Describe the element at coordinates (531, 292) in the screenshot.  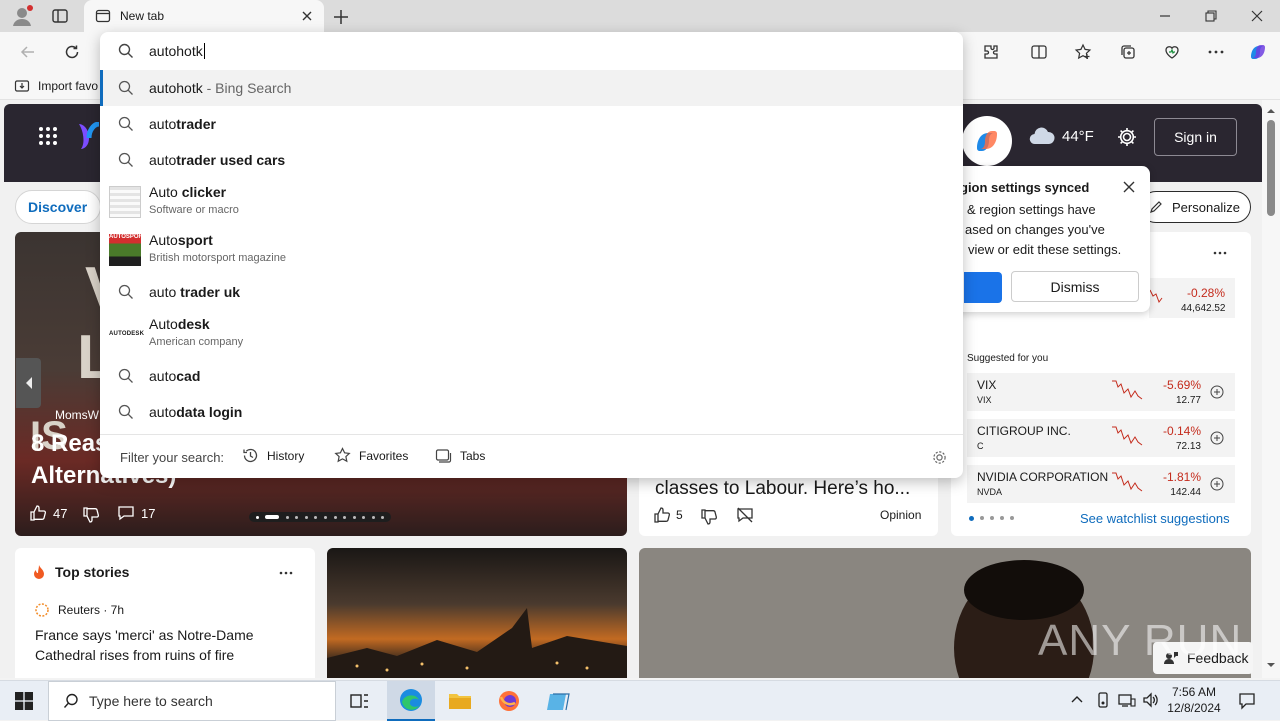
I see `suggestion-item: auto trader uk` at that location.